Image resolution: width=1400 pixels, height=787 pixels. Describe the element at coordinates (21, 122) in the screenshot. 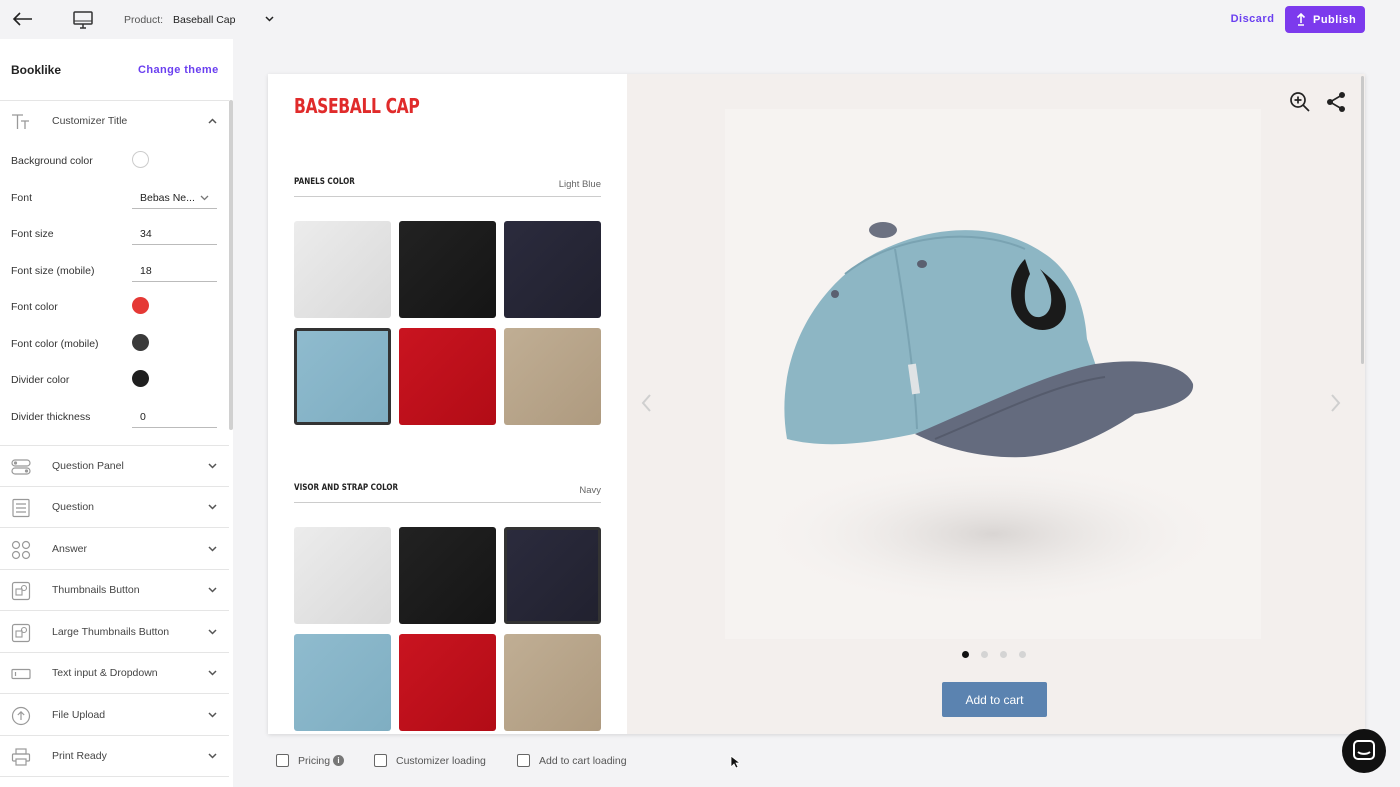

I see `typography-icon` at that location.